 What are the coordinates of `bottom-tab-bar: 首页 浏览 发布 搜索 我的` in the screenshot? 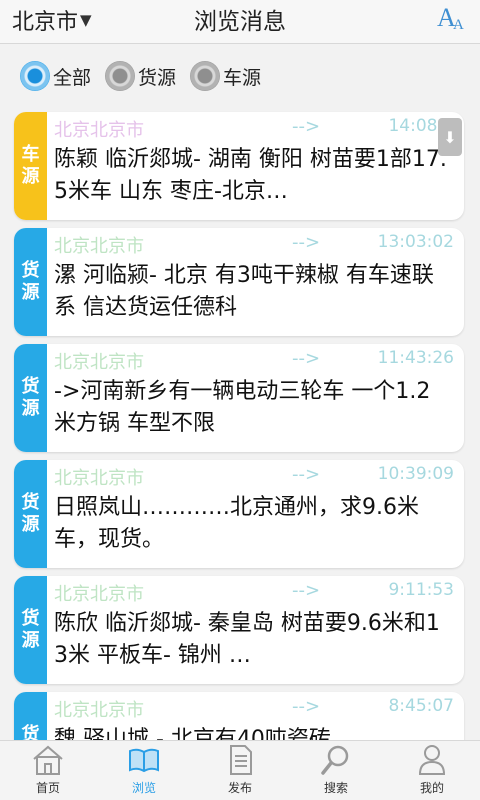 It's located at (240, 770).